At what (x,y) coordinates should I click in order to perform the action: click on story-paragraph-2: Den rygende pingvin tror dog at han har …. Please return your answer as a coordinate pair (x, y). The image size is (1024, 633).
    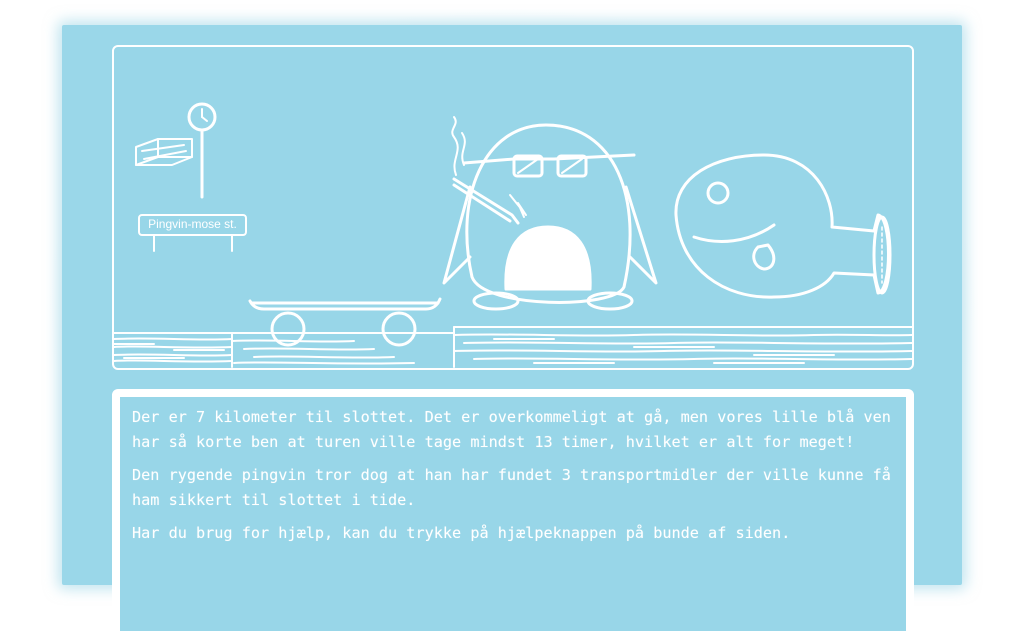
    Looking at the image, I should click on (511, 487).